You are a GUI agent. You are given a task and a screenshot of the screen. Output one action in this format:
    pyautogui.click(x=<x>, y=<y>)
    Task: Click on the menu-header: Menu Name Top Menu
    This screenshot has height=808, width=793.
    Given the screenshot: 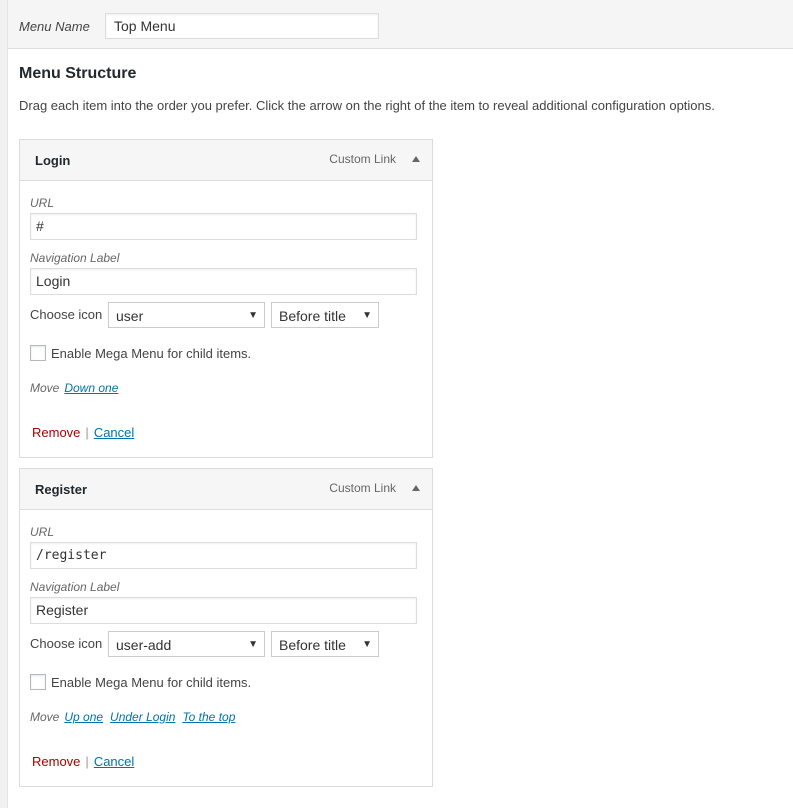 What is the action you would take?
    pyautogui.click(x=400, y=24)
    